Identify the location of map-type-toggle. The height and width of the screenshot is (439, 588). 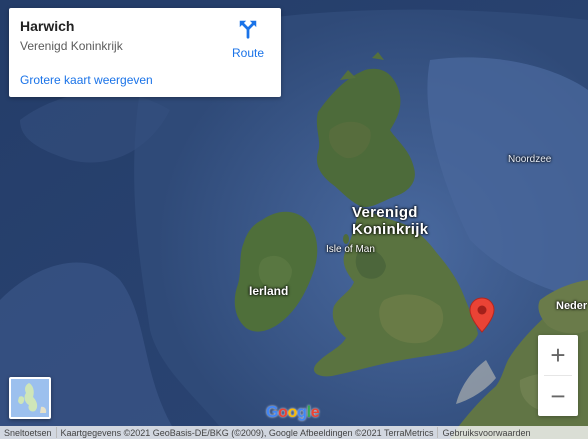
(30, 398).